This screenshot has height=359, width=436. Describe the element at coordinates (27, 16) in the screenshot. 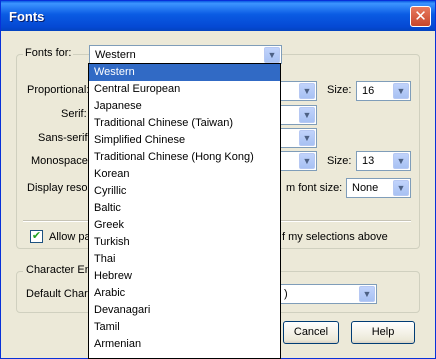

I see `dialog-title: Fonts` at that location.